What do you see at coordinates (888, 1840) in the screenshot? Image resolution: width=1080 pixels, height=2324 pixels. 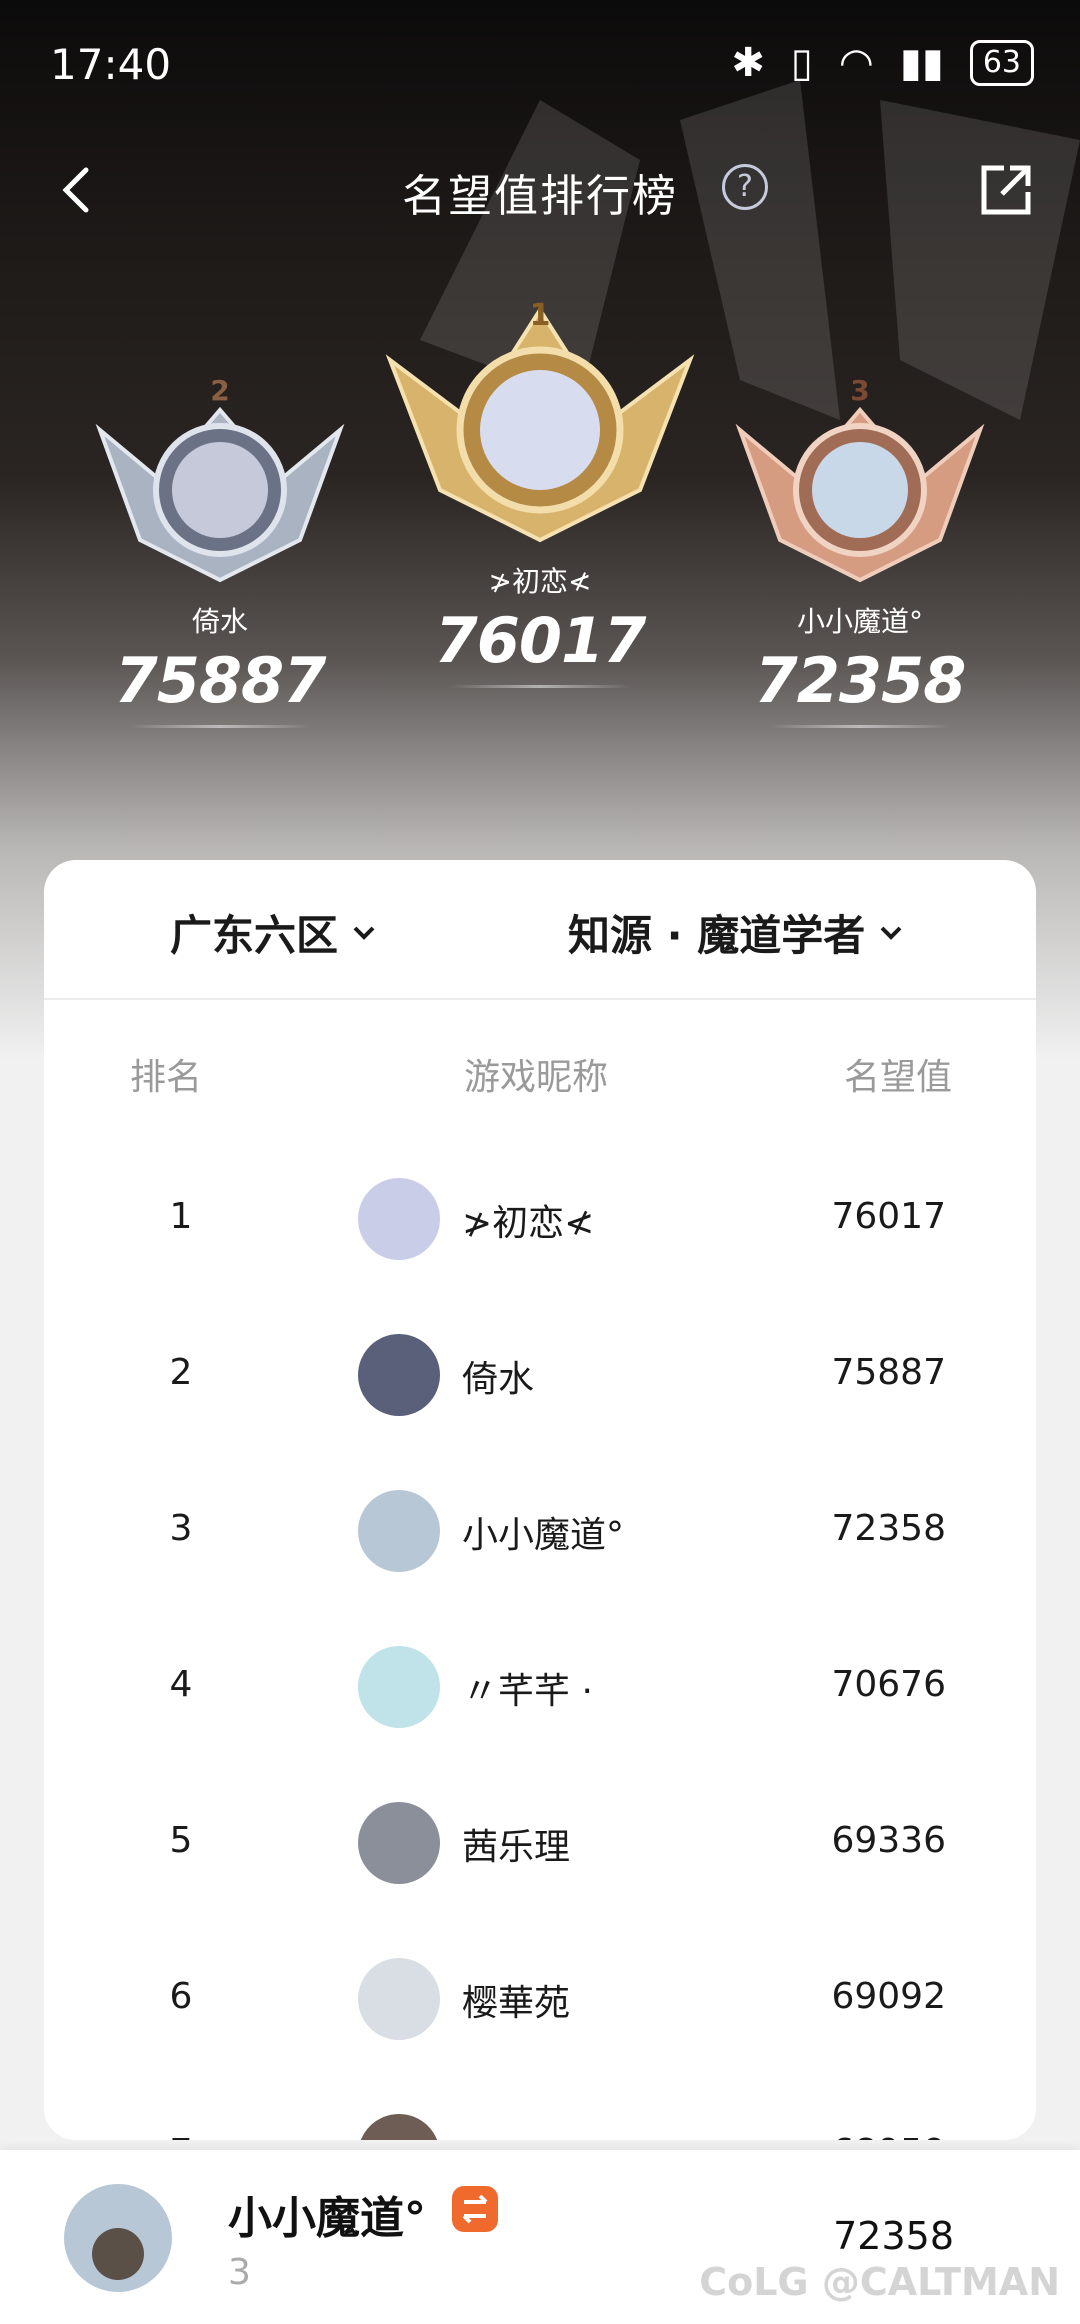 I see `row-score: 69336` at bounding box center [888, 1840].